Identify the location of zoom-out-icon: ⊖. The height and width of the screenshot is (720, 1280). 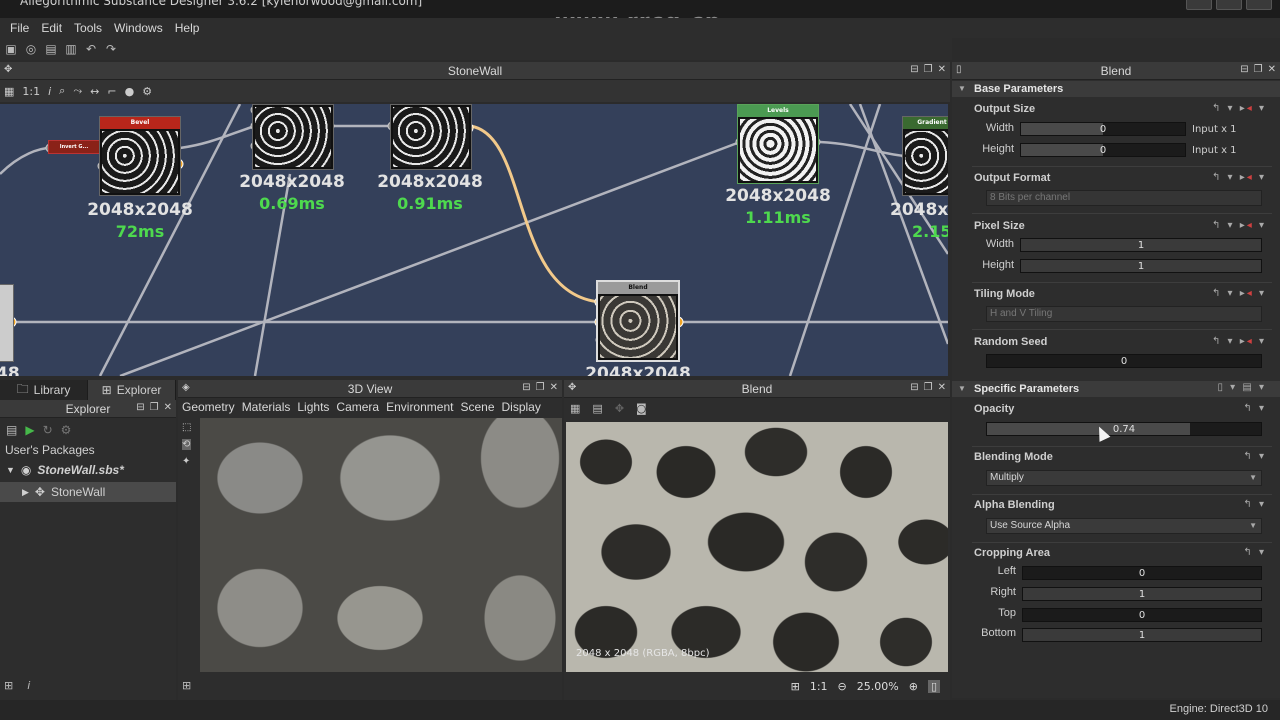
(842, 686).